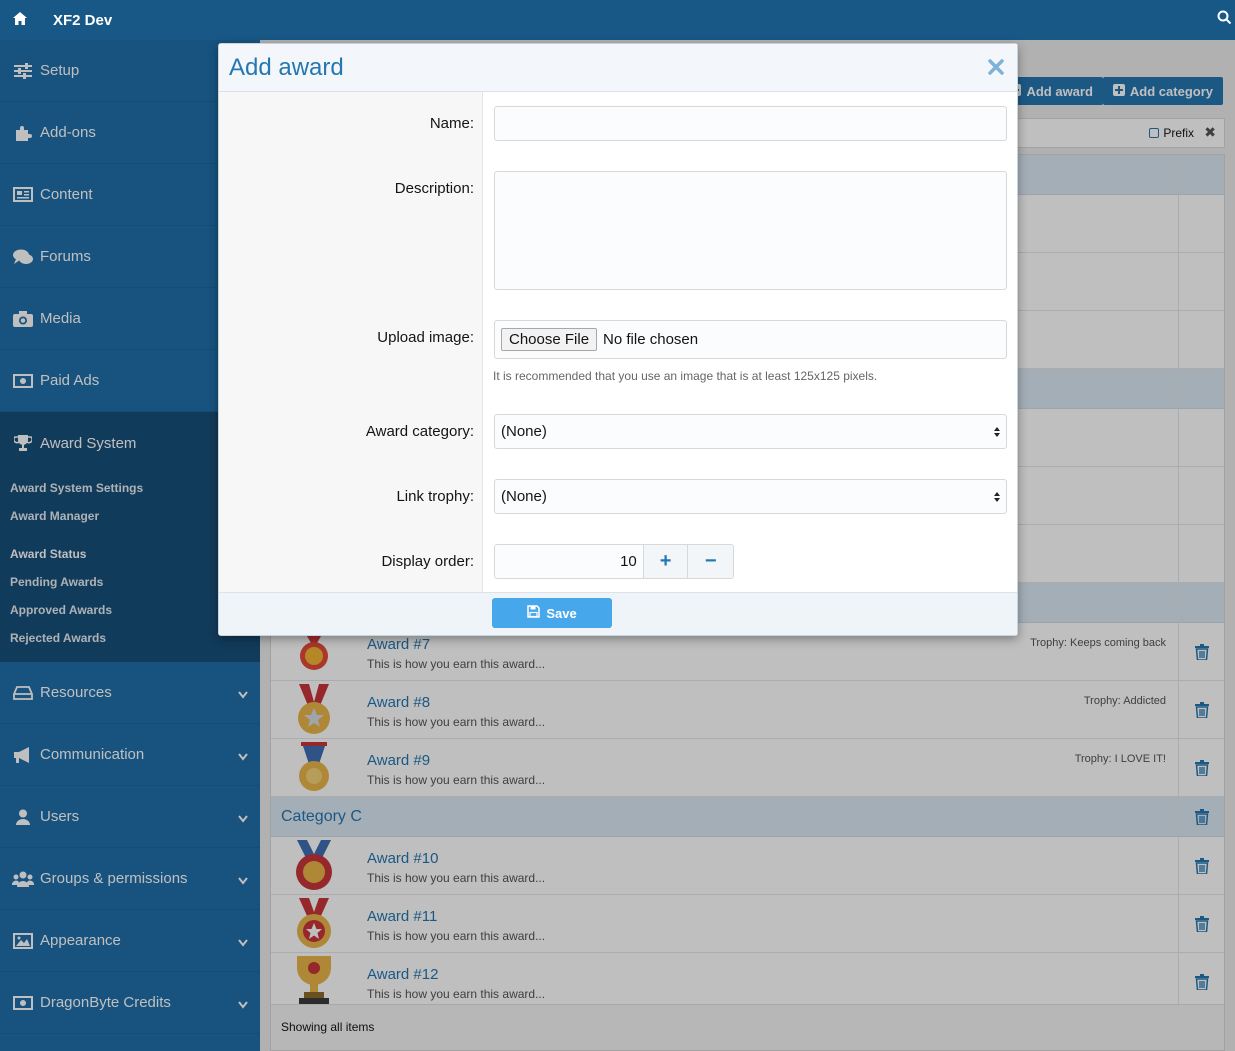  What do you see at coordinates (534, 613) in the screenshot?
I see `save-icon` at bounding box center [534, 613].